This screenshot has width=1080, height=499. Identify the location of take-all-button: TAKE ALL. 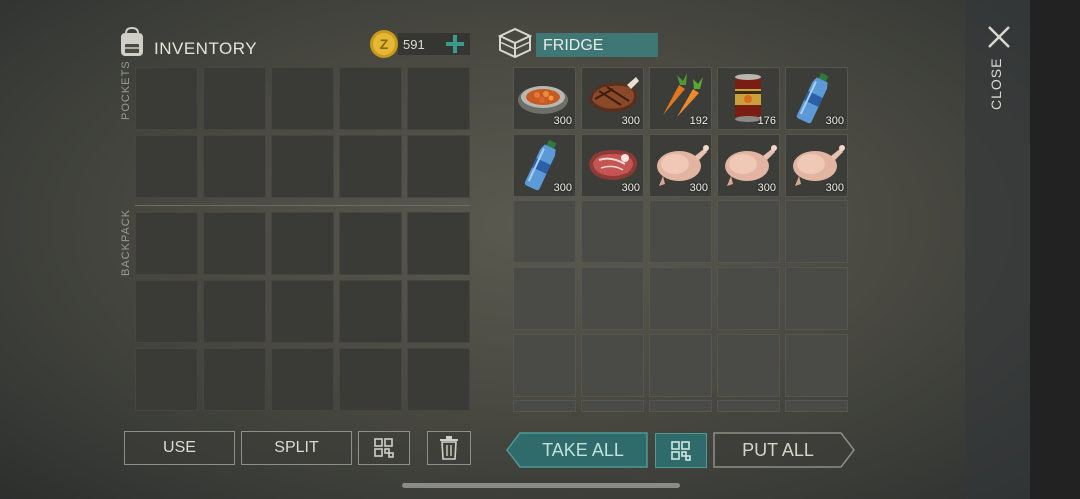
(577, 450).